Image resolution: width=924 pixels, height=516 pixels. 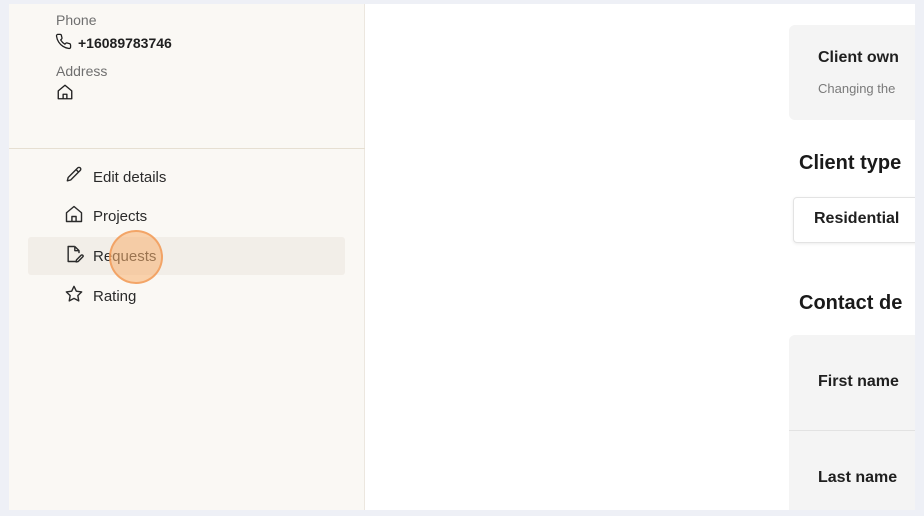 I want to click on client-owner-subtitle: Changing the, so click(x=857, y=88).